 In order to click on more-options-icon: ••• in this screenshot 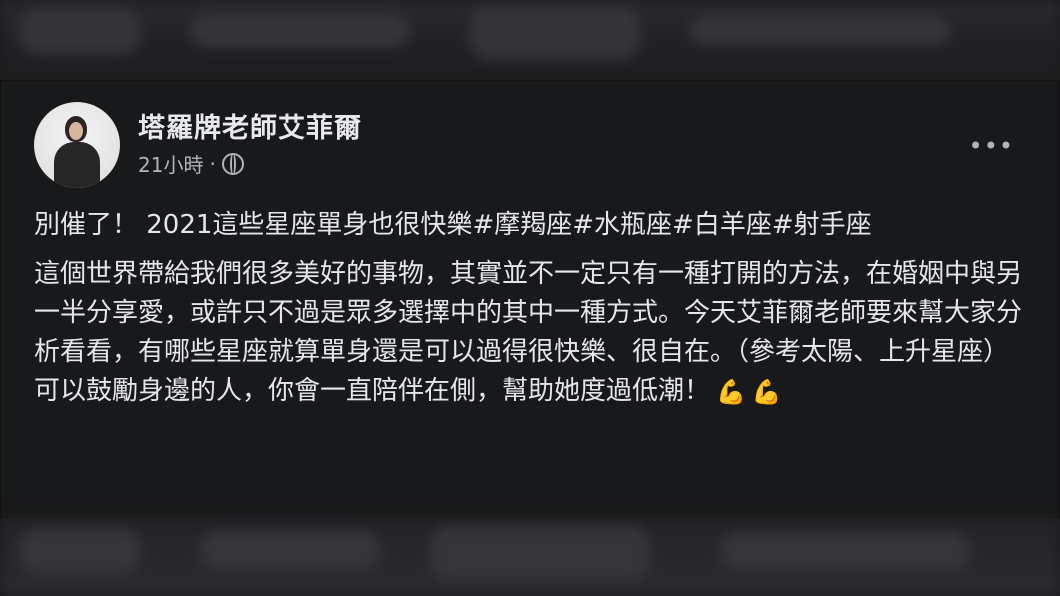, I will do `click(991, 146)`.